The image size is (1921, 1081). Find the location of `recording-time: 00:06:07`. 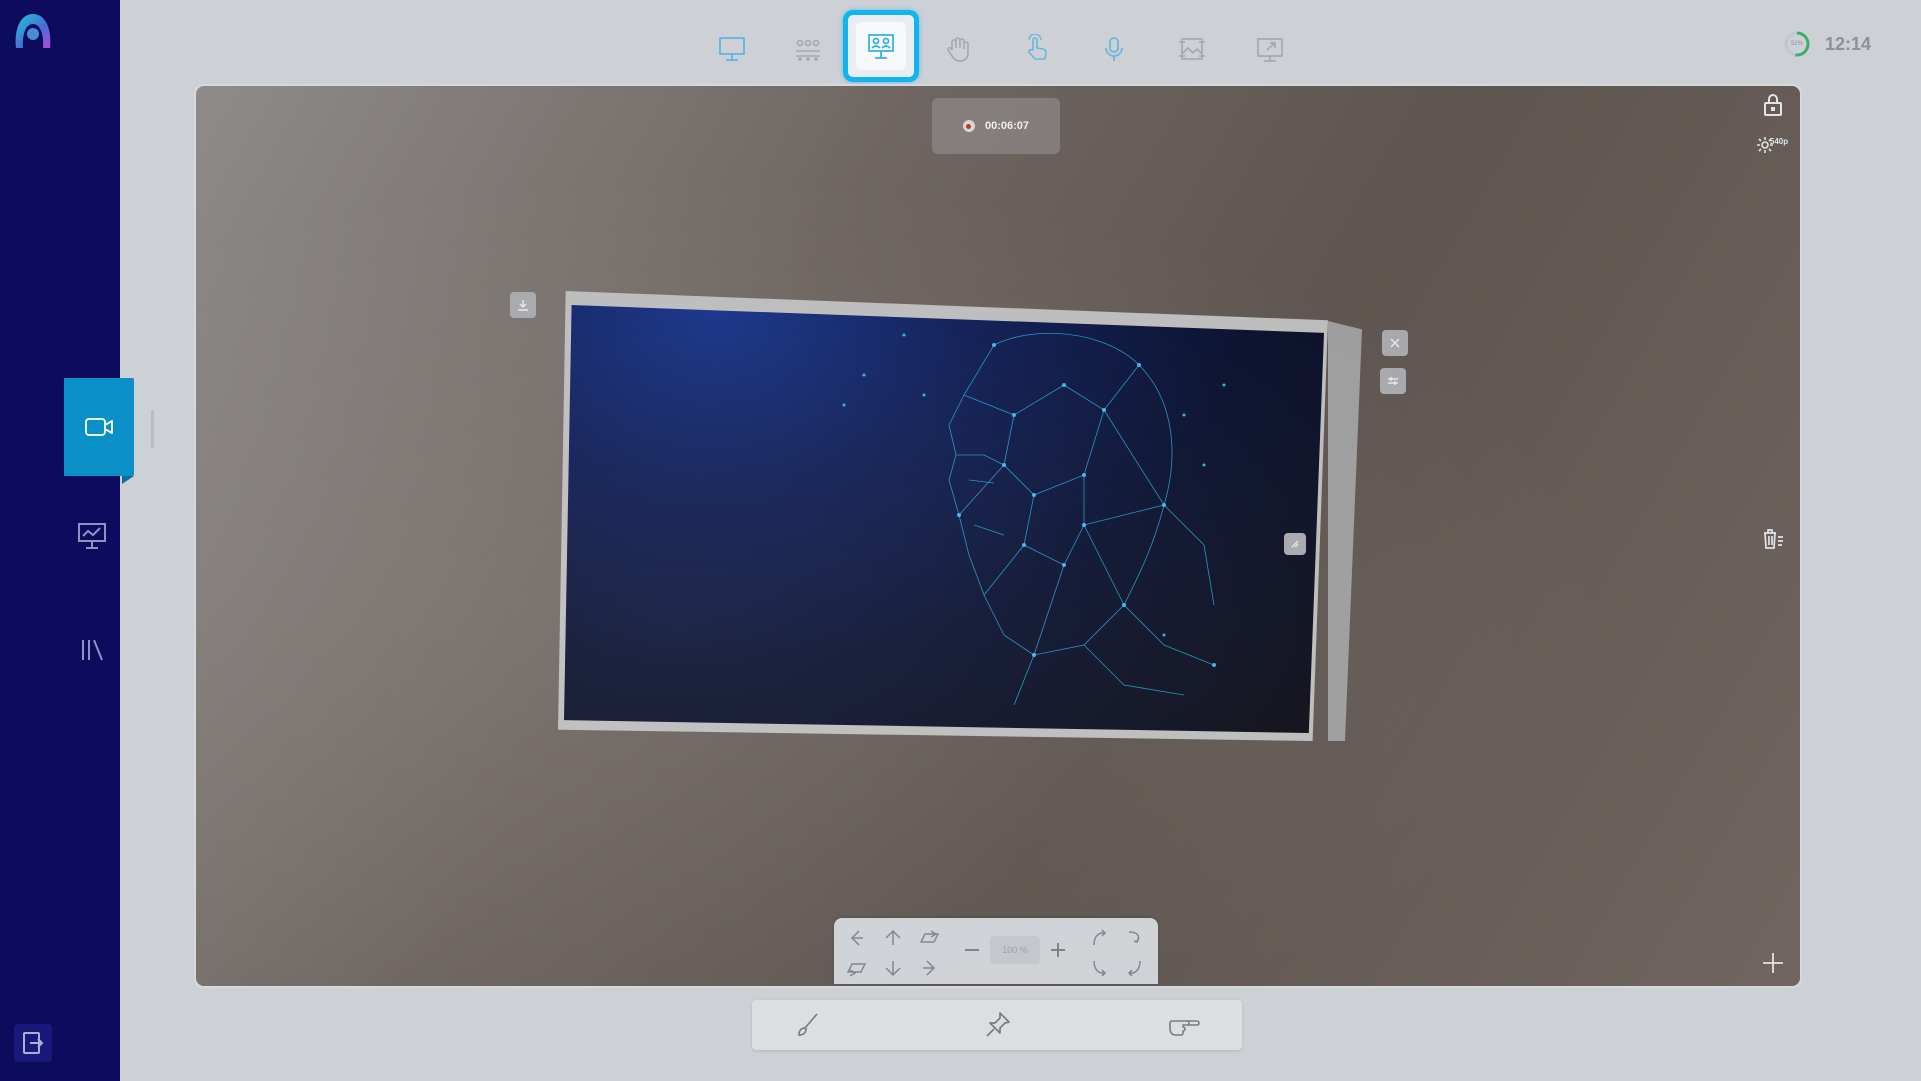

recording-time: 00:06:07 is located at coordinates (1007, 126).